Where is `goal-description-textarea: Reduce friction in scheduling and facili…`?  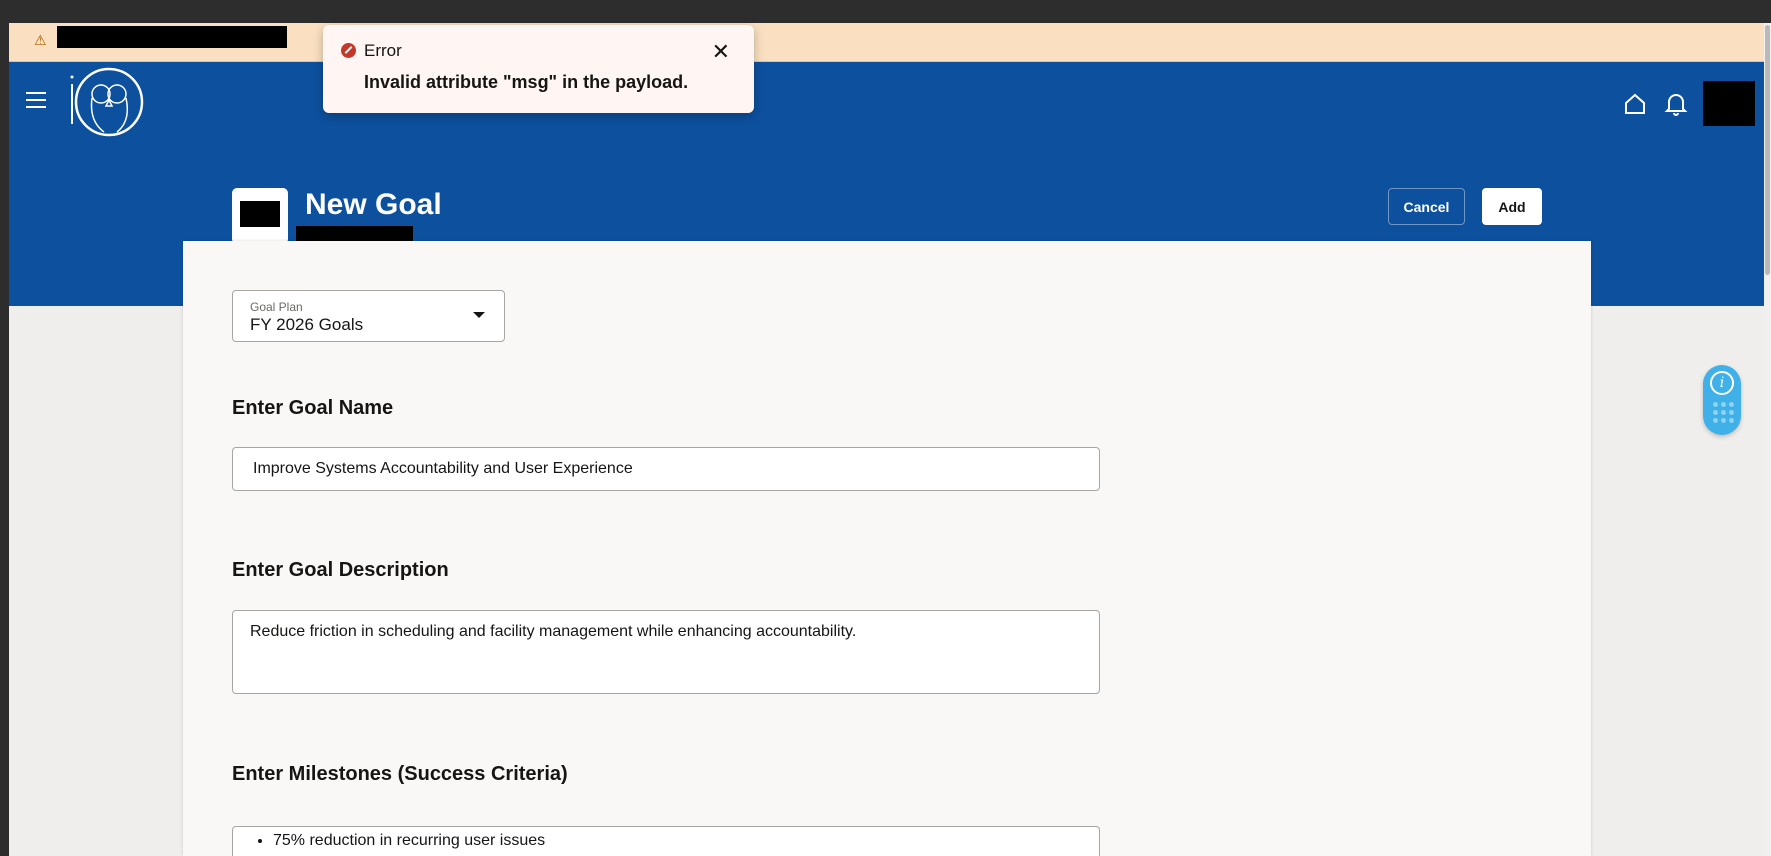 goal-description-textarea: Reduce friction in scheduling and facili… is located at coordinates (666, 652).